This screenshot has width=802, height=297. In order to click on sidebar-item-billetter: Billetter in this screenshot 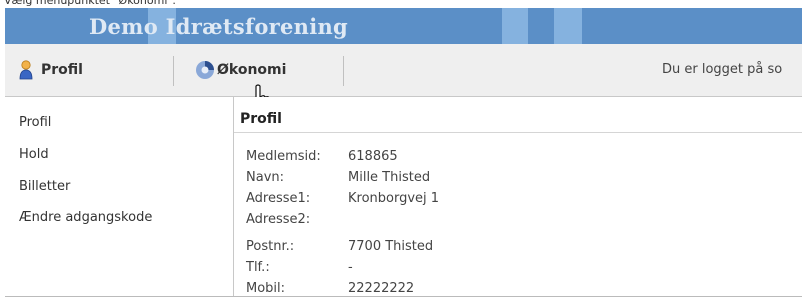, I will do `click(44, 186)`.